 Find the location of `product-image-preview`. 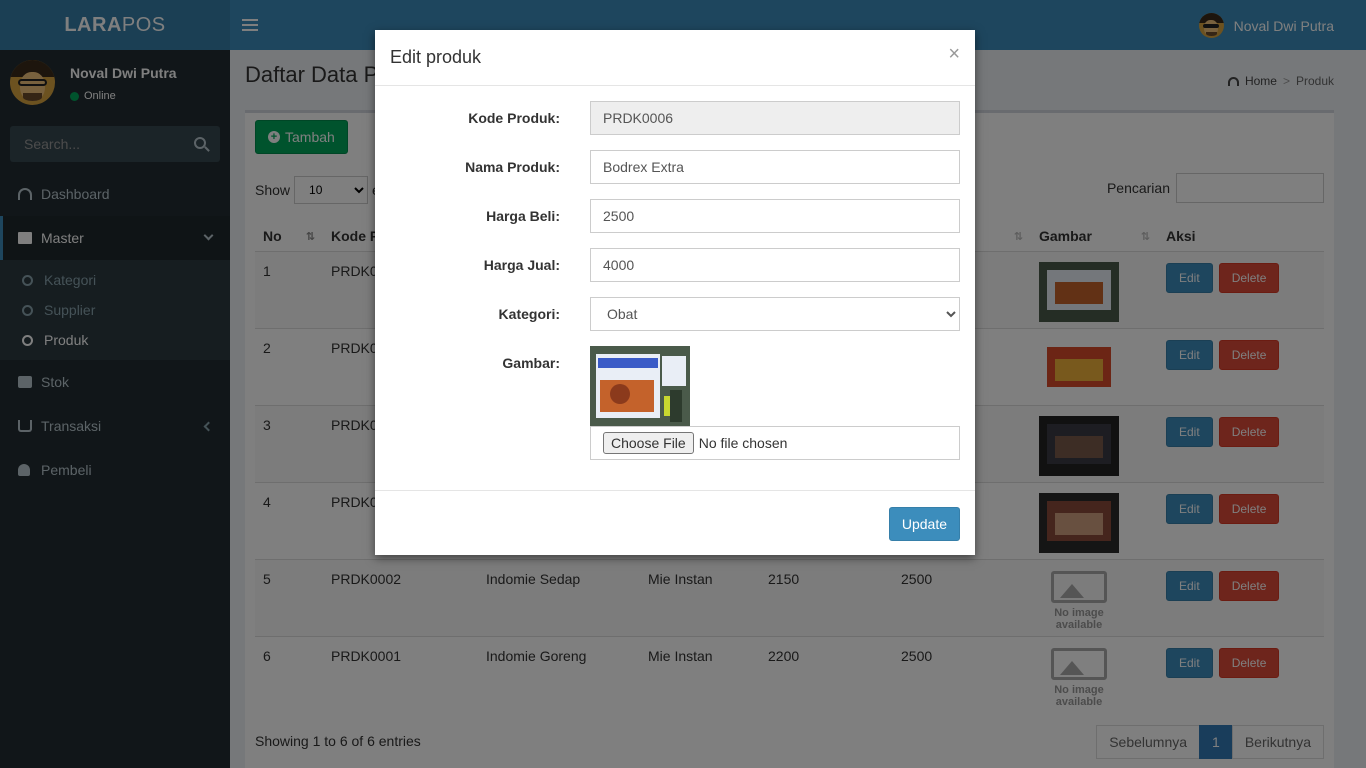

product-image-preview is located at coordinates (640, 386).